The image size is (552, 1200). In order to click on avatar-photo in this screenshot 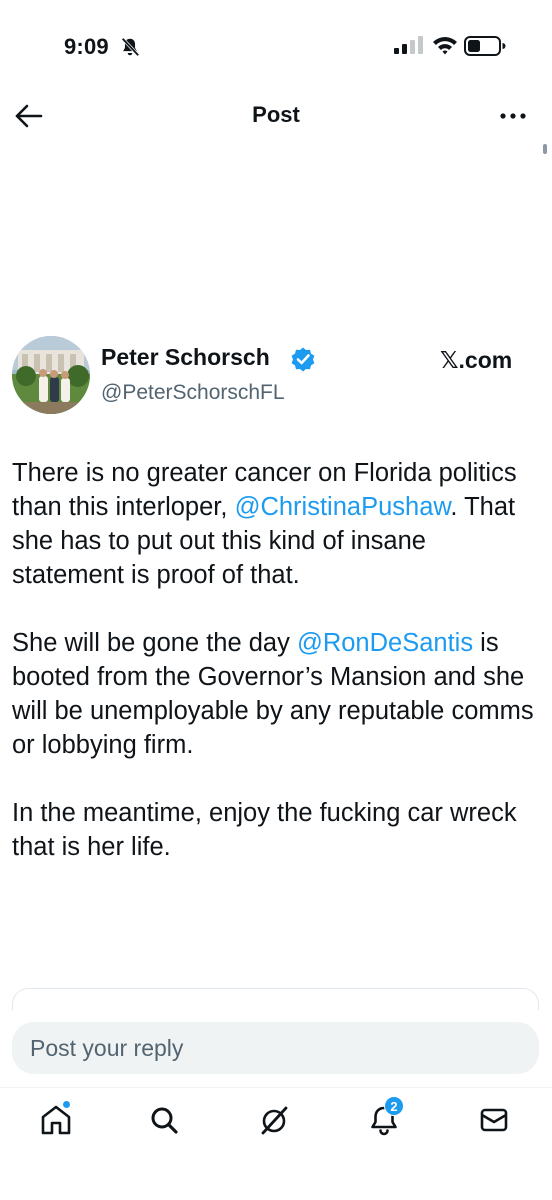, I will do `click(51, 375)`.